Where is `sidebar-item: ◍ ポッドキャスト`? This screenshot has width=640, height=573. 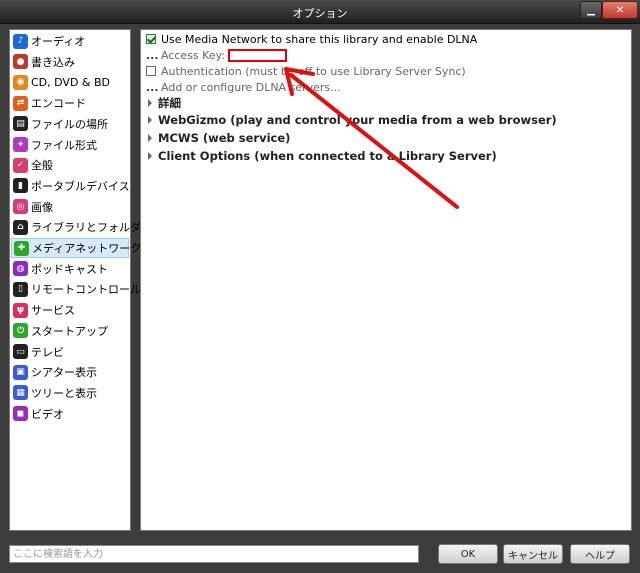
sidebar-item: ◍ ポッドキャスト is located at coordinates (70, 269).